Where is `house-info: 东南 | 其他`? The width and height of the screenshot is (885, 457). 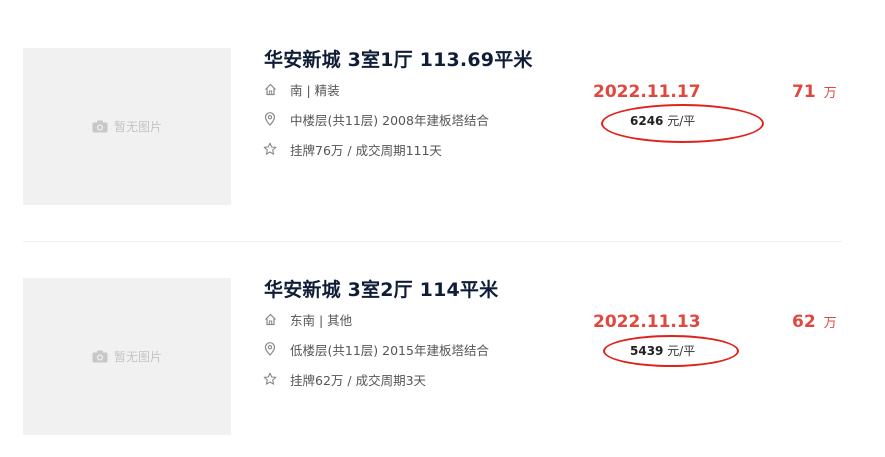 house-info: 东南 | 其他 is located at coordinates (307, 319).